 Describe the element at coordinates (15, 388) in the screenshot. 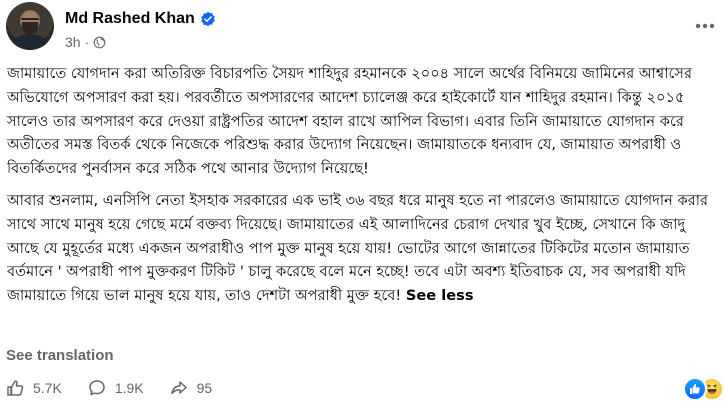

I see `like-icon` at that location.